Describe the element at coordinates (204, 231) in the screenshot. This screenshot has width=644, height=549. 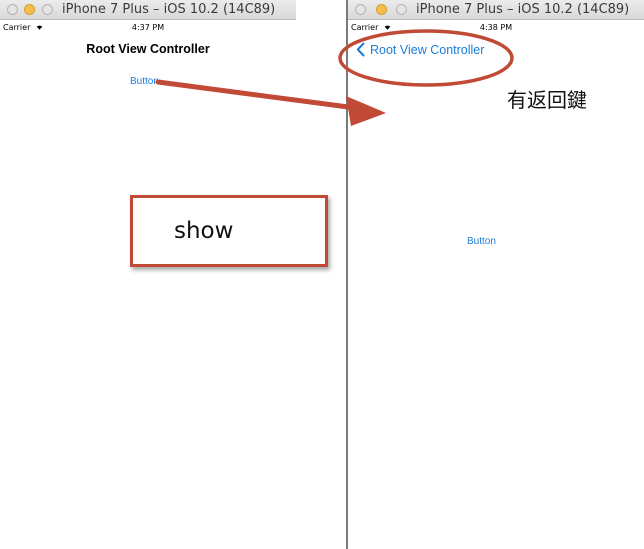
I see `show-annotation-label: show` at that location.